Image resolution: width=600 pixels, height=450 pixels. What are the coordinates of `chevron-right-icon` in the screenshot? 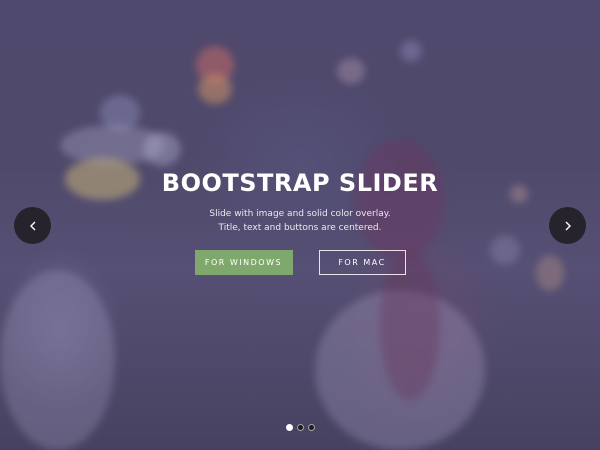 It's located at (568, 225).